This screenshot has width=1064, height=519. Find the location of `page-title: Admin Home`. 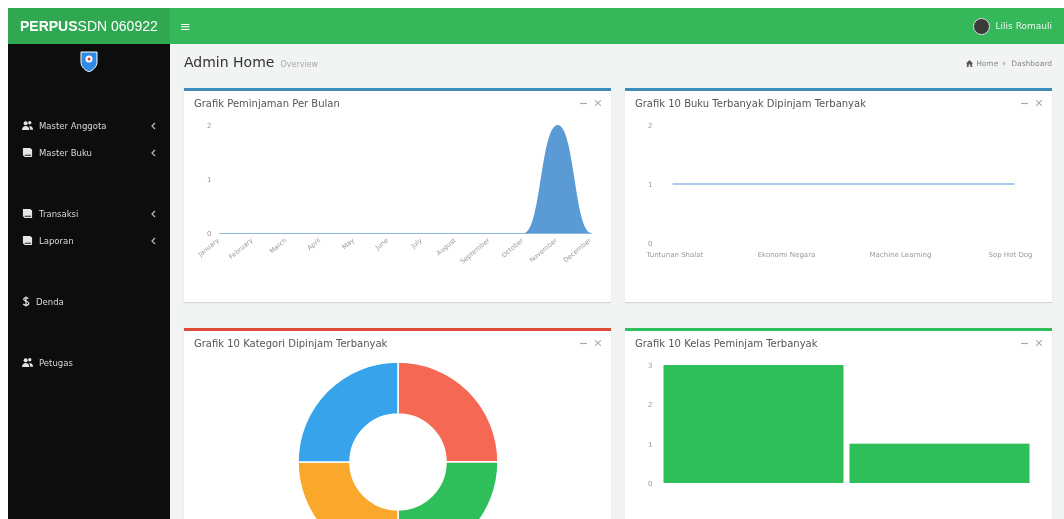

page-title: Admin Home is located at coordinates (229, 62).